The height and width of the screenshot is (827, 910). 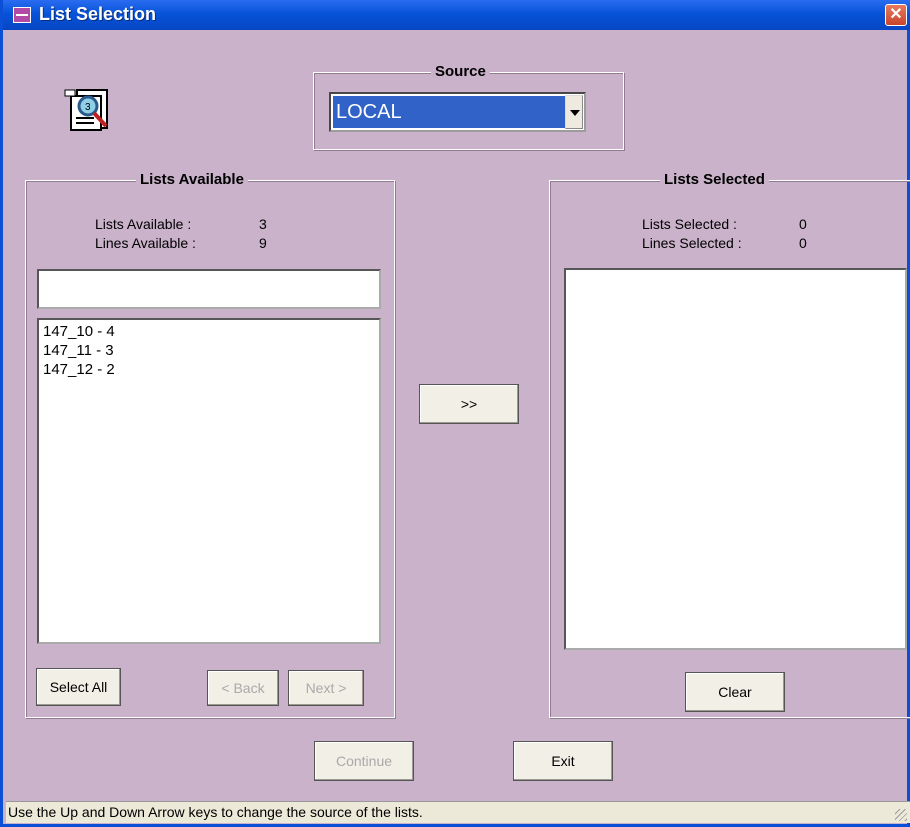 I want to click on add-to-selected-button: >>, so click(x=469, y=404).